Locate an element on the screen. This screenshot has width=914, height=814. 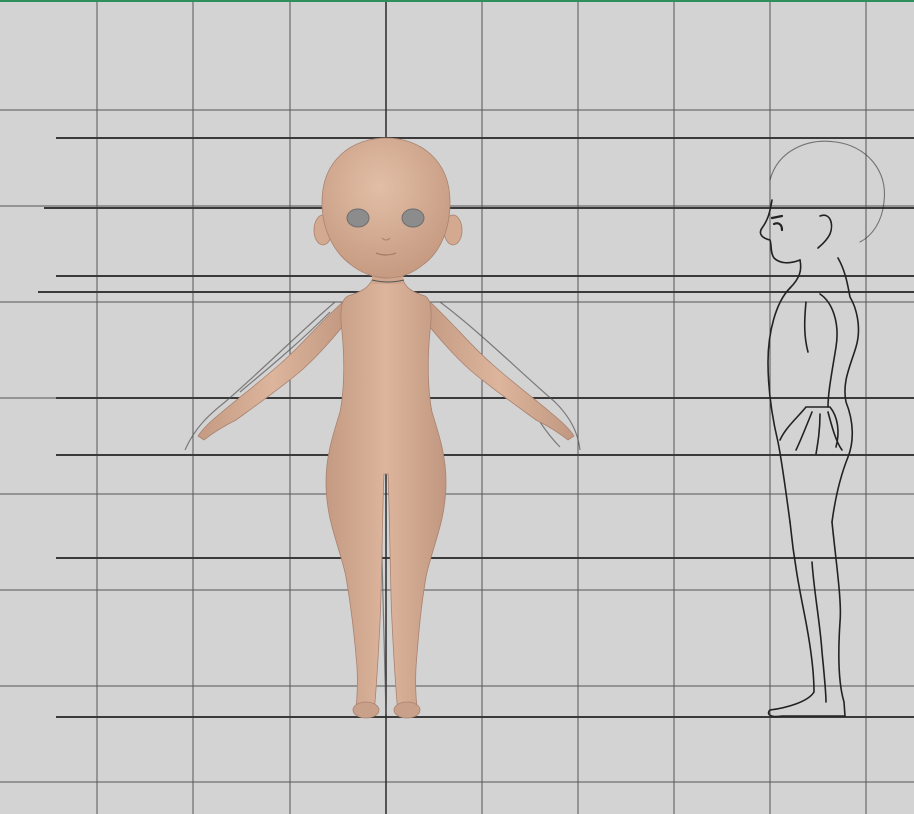
left-arm is located at coordinates (273, 370).